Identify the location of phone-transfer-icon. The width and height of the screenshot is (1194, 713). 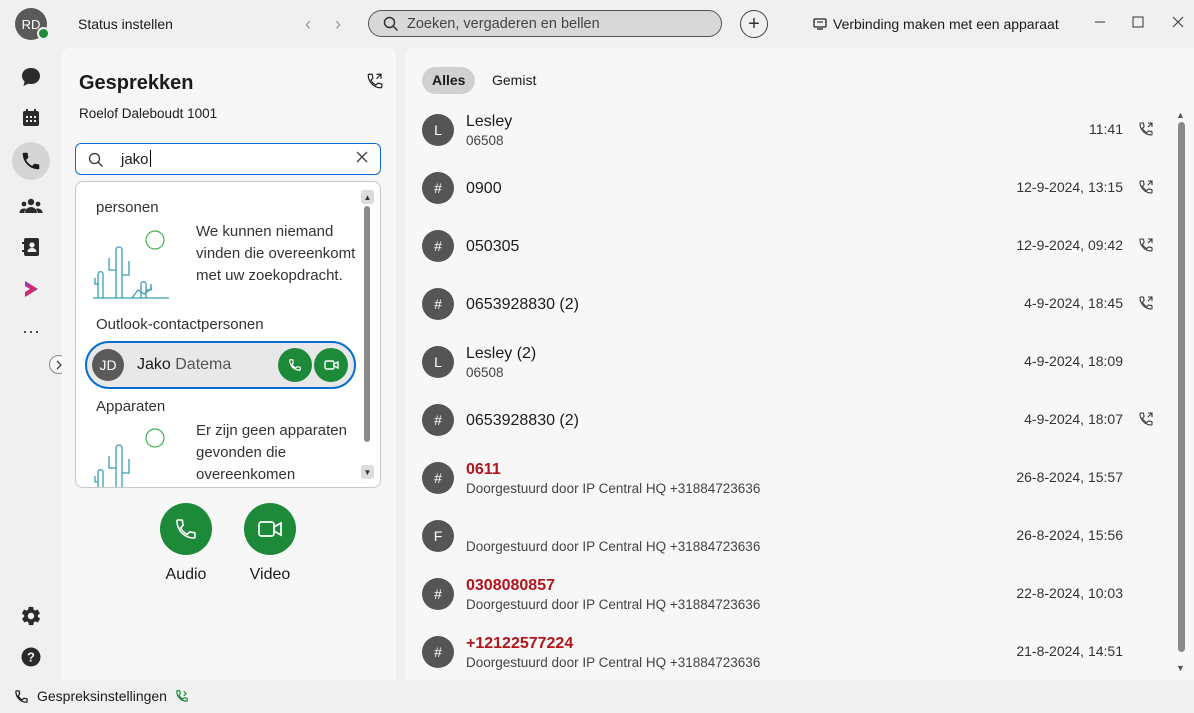
(375, 81).